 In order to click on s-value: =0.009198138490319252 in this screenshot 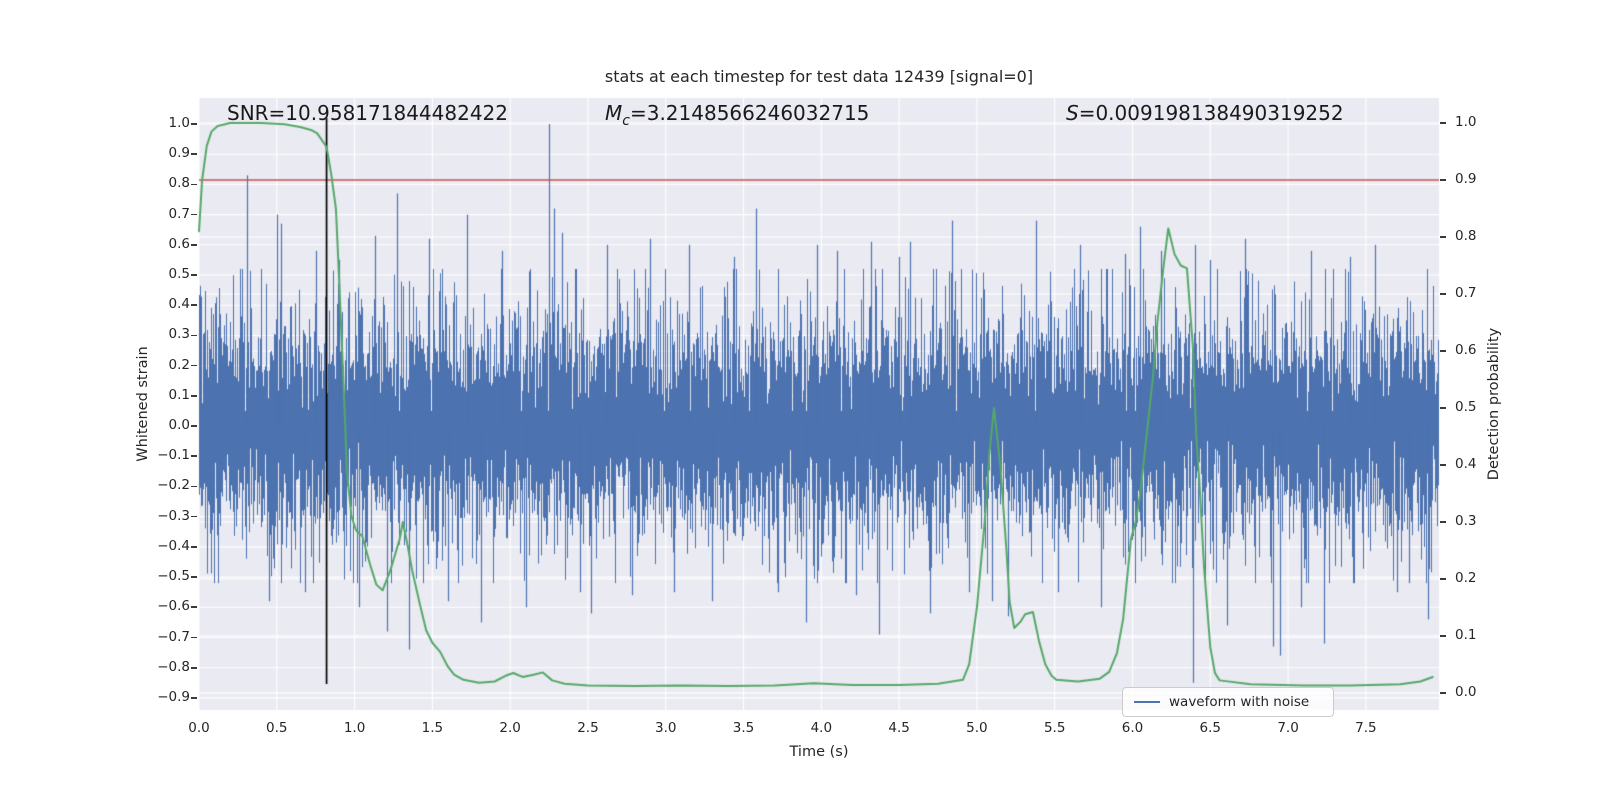, I will do `click(1211, 113)`.